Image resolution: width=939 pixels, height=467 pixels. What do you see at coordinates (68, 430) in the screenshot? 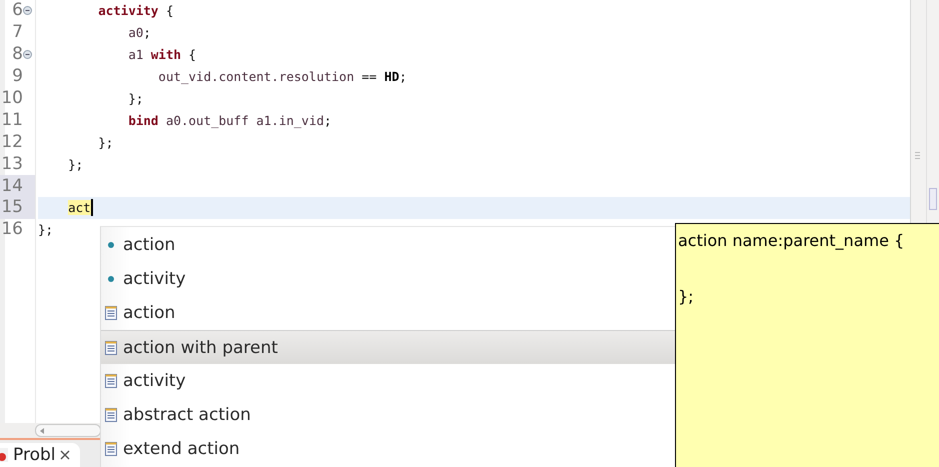
I see `horizontal-scrollbar` at bounding box center [68, 430].